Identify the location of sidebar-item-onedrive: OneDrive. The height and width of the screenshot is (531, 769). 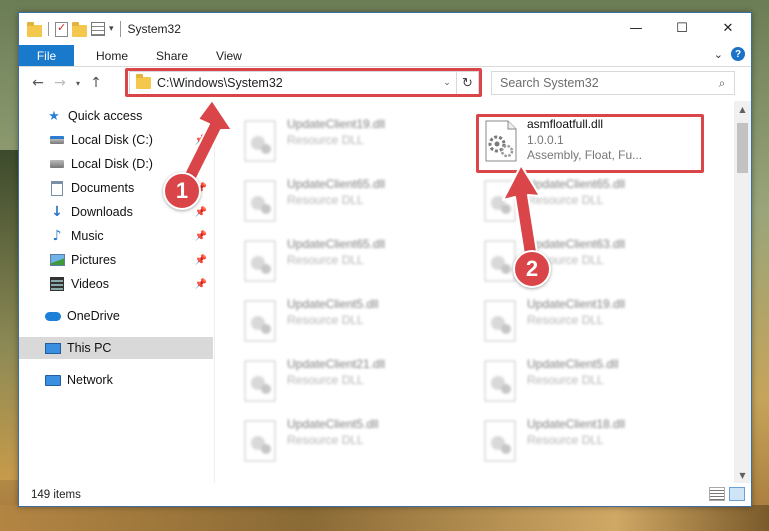
(116, 316).